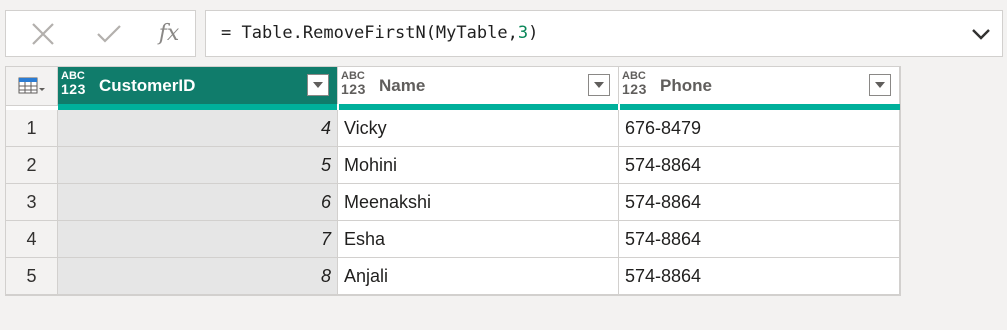  Describe the element at coordinates (369, 33) in the screenshot. I see `formula-prefix: = Table.RemoveFirstN(MyTable,` at that location.